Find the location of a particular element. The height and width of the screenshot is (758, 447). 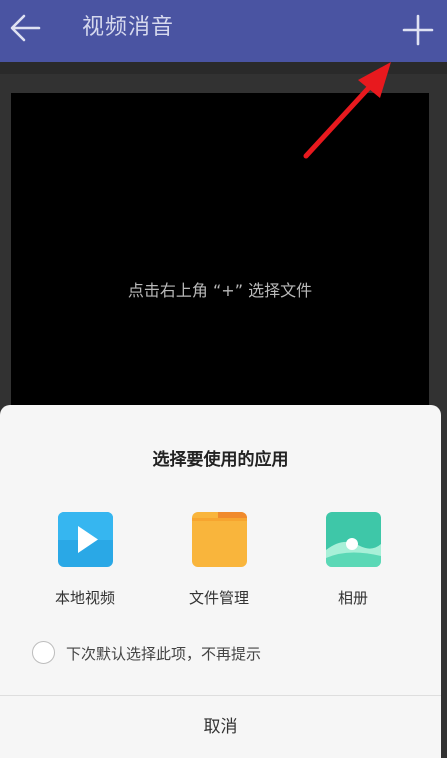

annotation-arrow-icon is located at coordinates (347, 110).